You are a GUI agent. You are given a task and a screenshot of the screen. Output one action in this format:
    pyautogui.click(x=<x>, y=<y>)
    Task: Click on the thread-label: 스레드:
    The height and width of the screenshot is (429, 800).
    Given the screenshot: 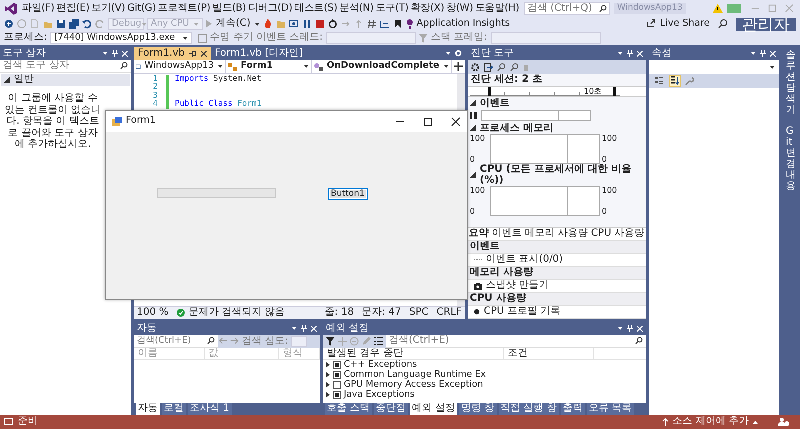 What is the action you would take?
    pyautogui.click(x=306, y=38)
    